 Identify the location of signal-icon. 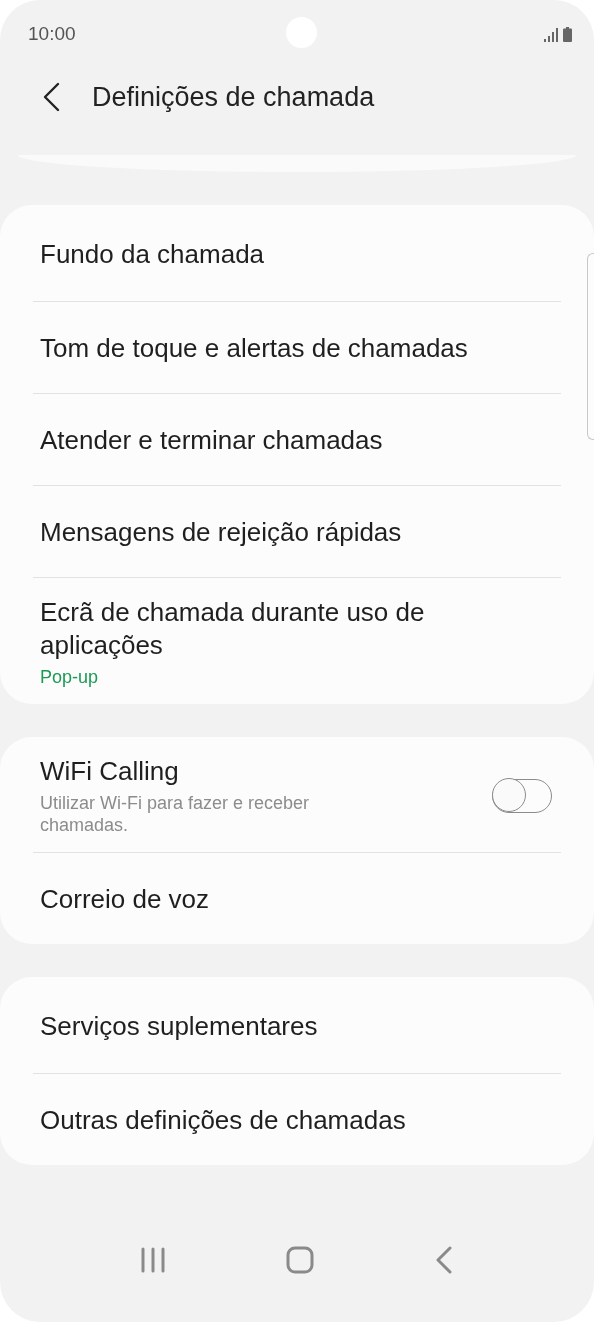
(551, 34).